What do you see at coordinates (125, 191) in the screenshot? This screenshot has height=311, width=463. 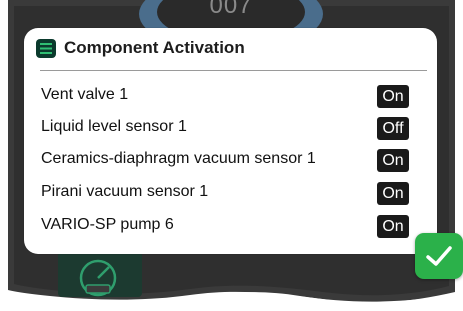 I see `component-label: Pirani vacuum sensor 1` at bounding box center [125, 191].